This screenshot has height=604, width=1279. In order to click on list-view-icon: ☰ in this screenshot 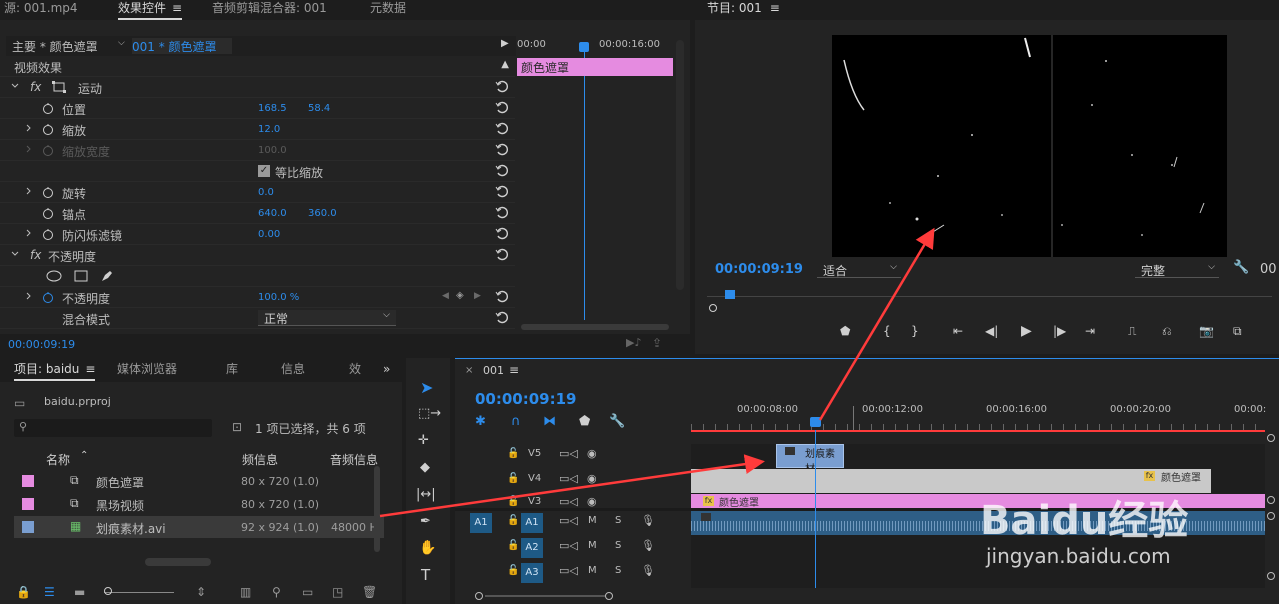, I will do `click(49, 592)`.